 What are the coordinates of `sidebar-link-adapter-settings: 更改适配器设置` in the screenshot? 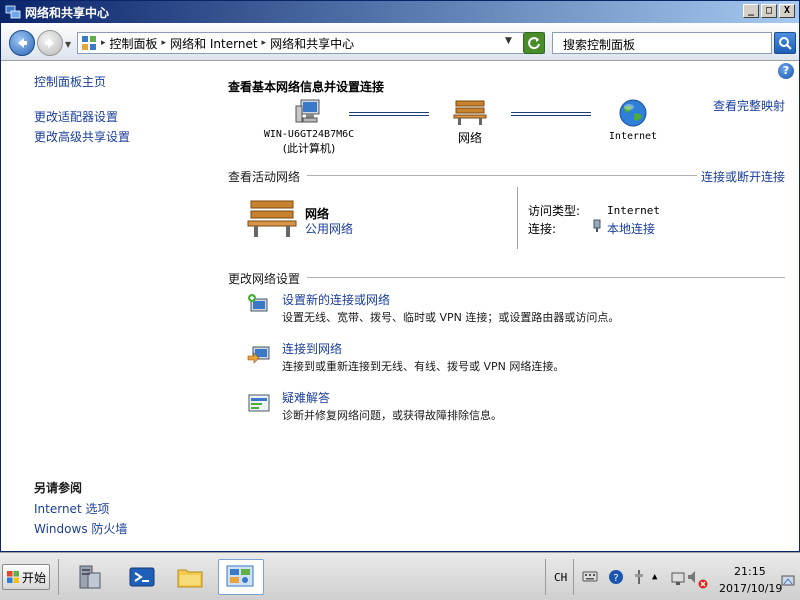 It's located at (76, 116).